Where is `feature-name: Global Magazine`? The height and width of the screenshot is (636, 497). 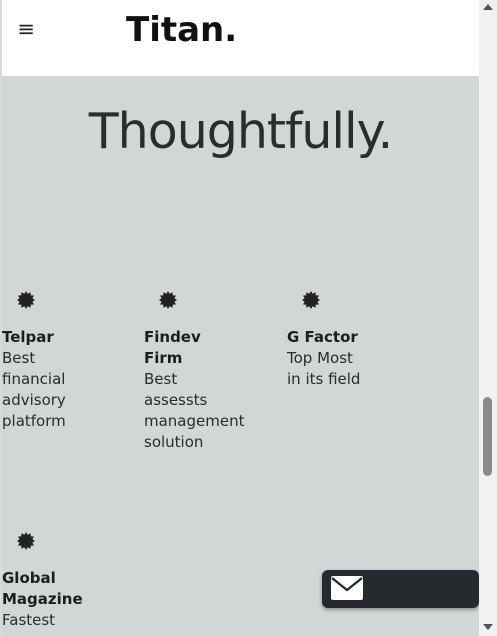 feature-name: Global Magazine is located at coordinates (42, 588).